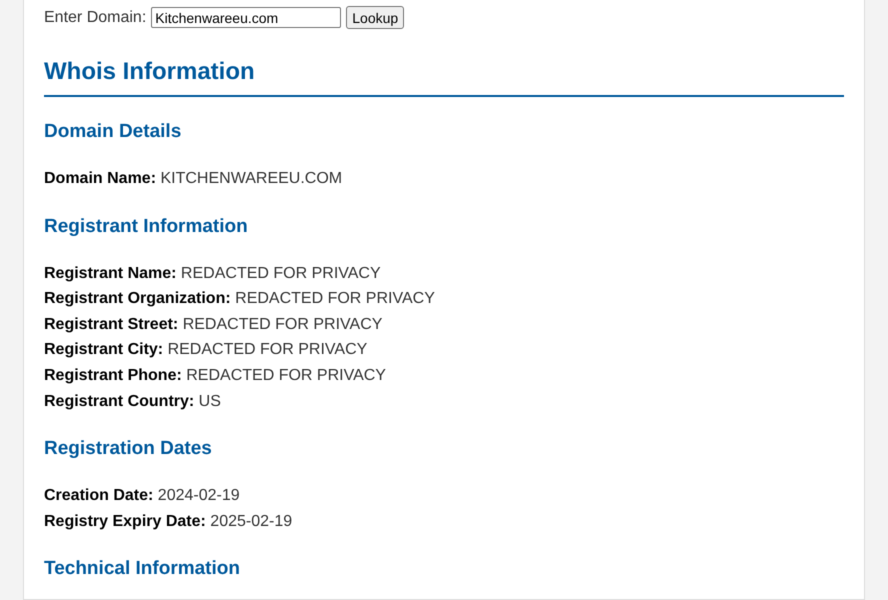 The width and height of the screenshot is (888, 600). What do you see at coordinates (128, 449) in the screenshot?
I see `section-heading: Registration Dates` at bounding box center [128, 449].